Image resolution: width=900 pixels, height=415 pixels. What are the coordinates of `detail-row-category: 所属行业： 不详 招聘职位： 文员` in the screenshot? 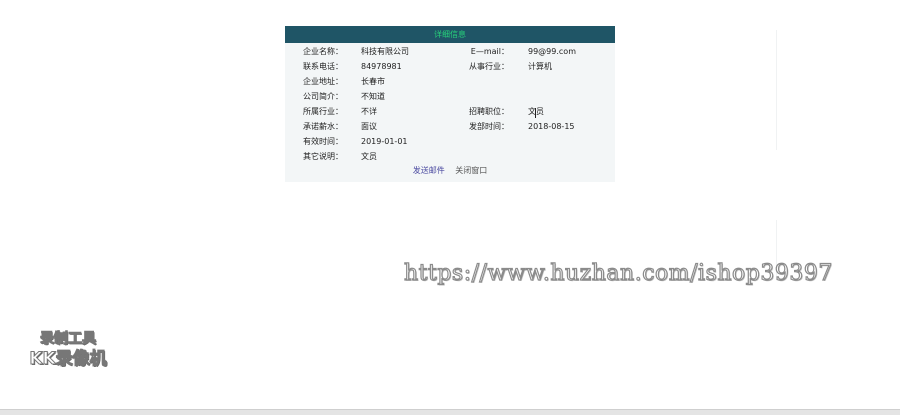 It's located at (450, 112).